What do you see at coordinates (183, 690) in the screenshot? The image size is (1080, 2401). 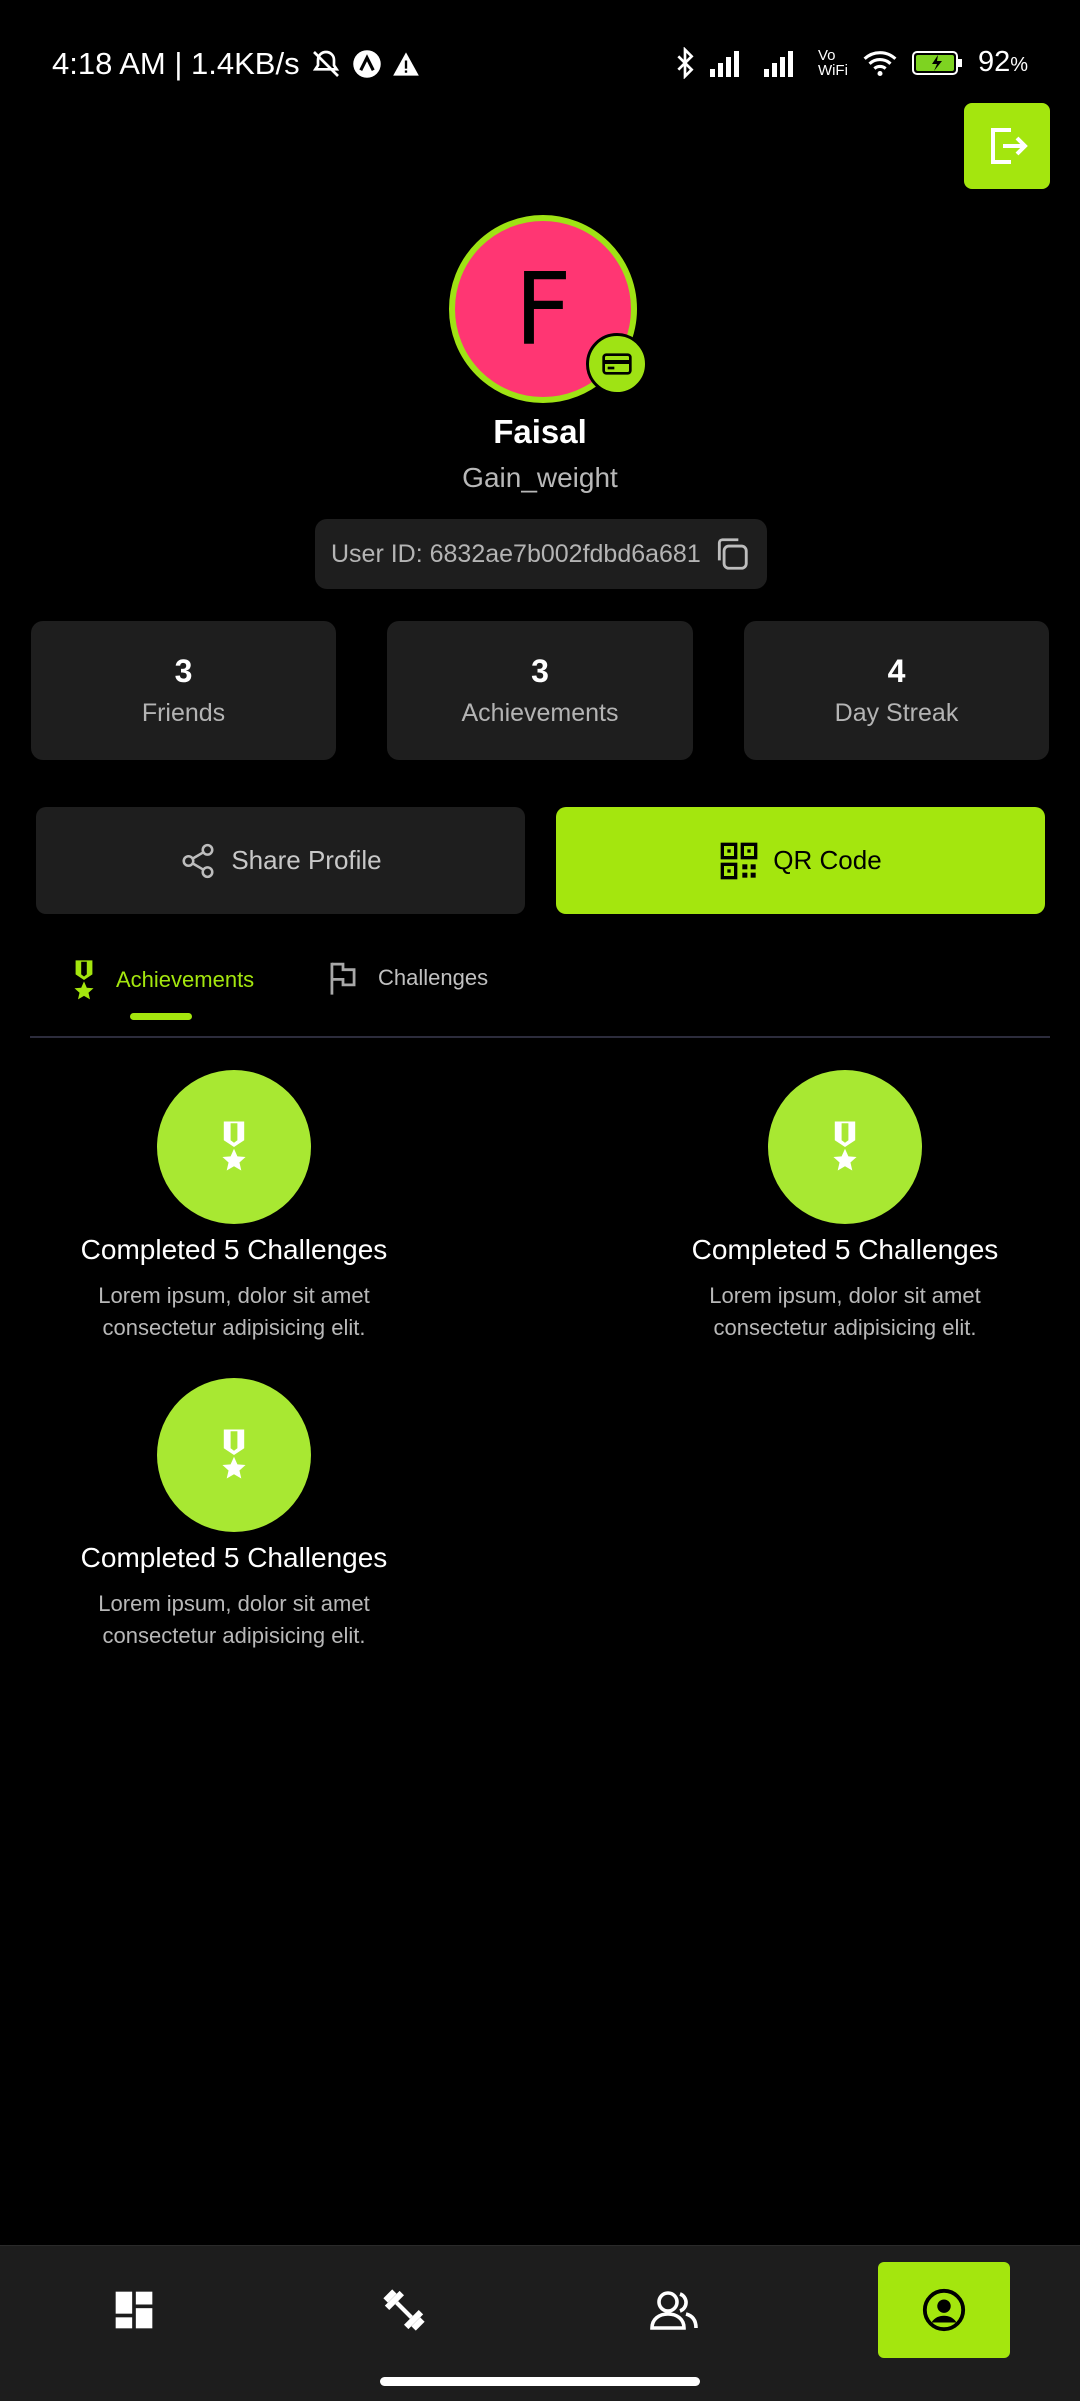 I see `stat-friends: 3 Friends` at bounding box center [183, 690].